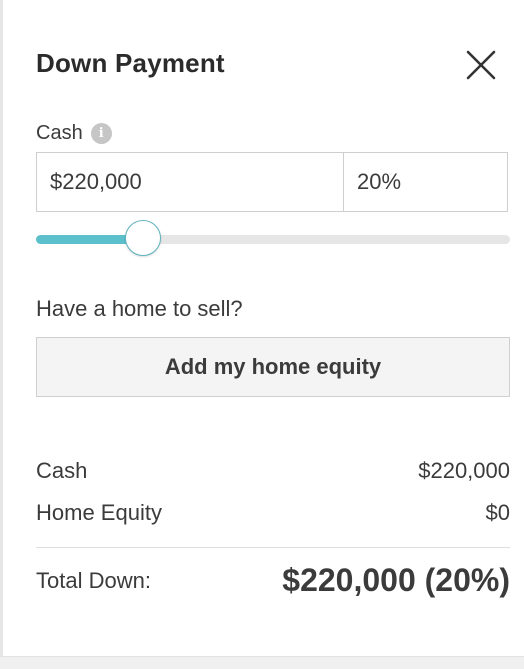  I want to click on cash-label: Cash, so click(59, 133).